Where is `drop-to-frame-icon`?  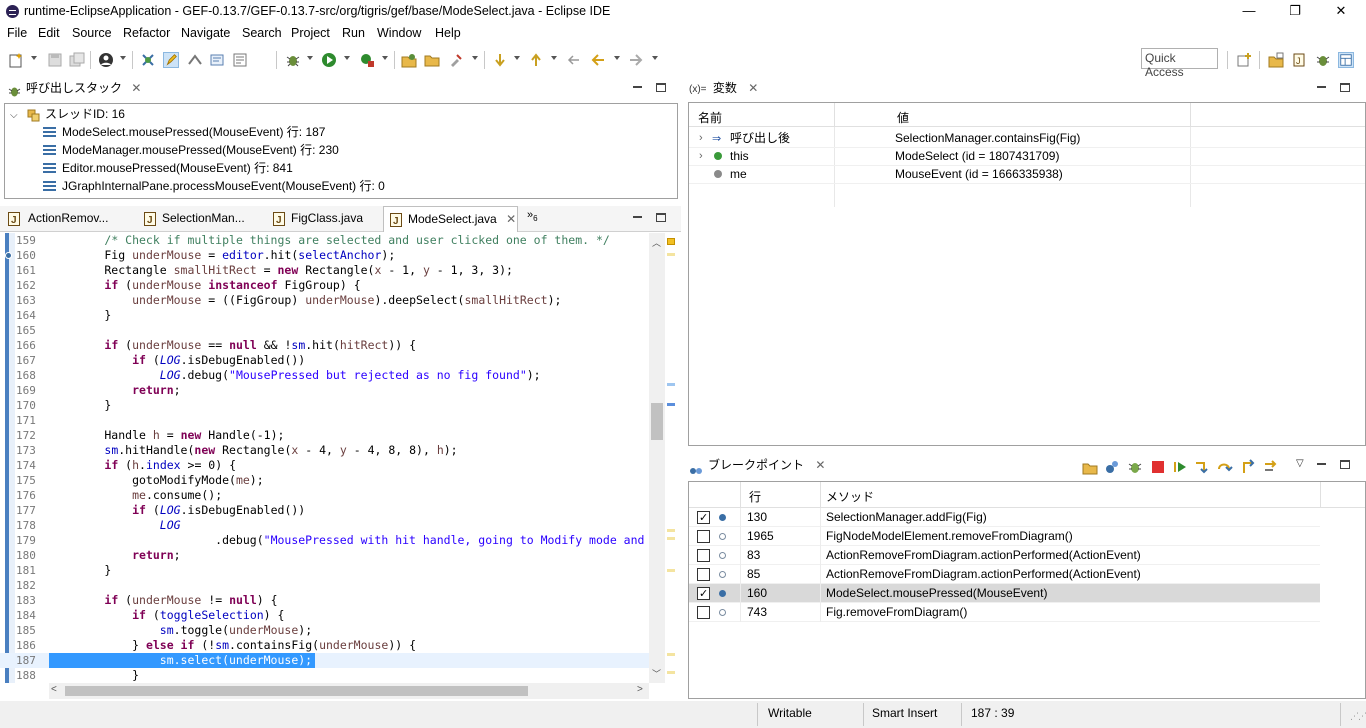 drop-to-frame-icon is located at coordinates (1271, 467).